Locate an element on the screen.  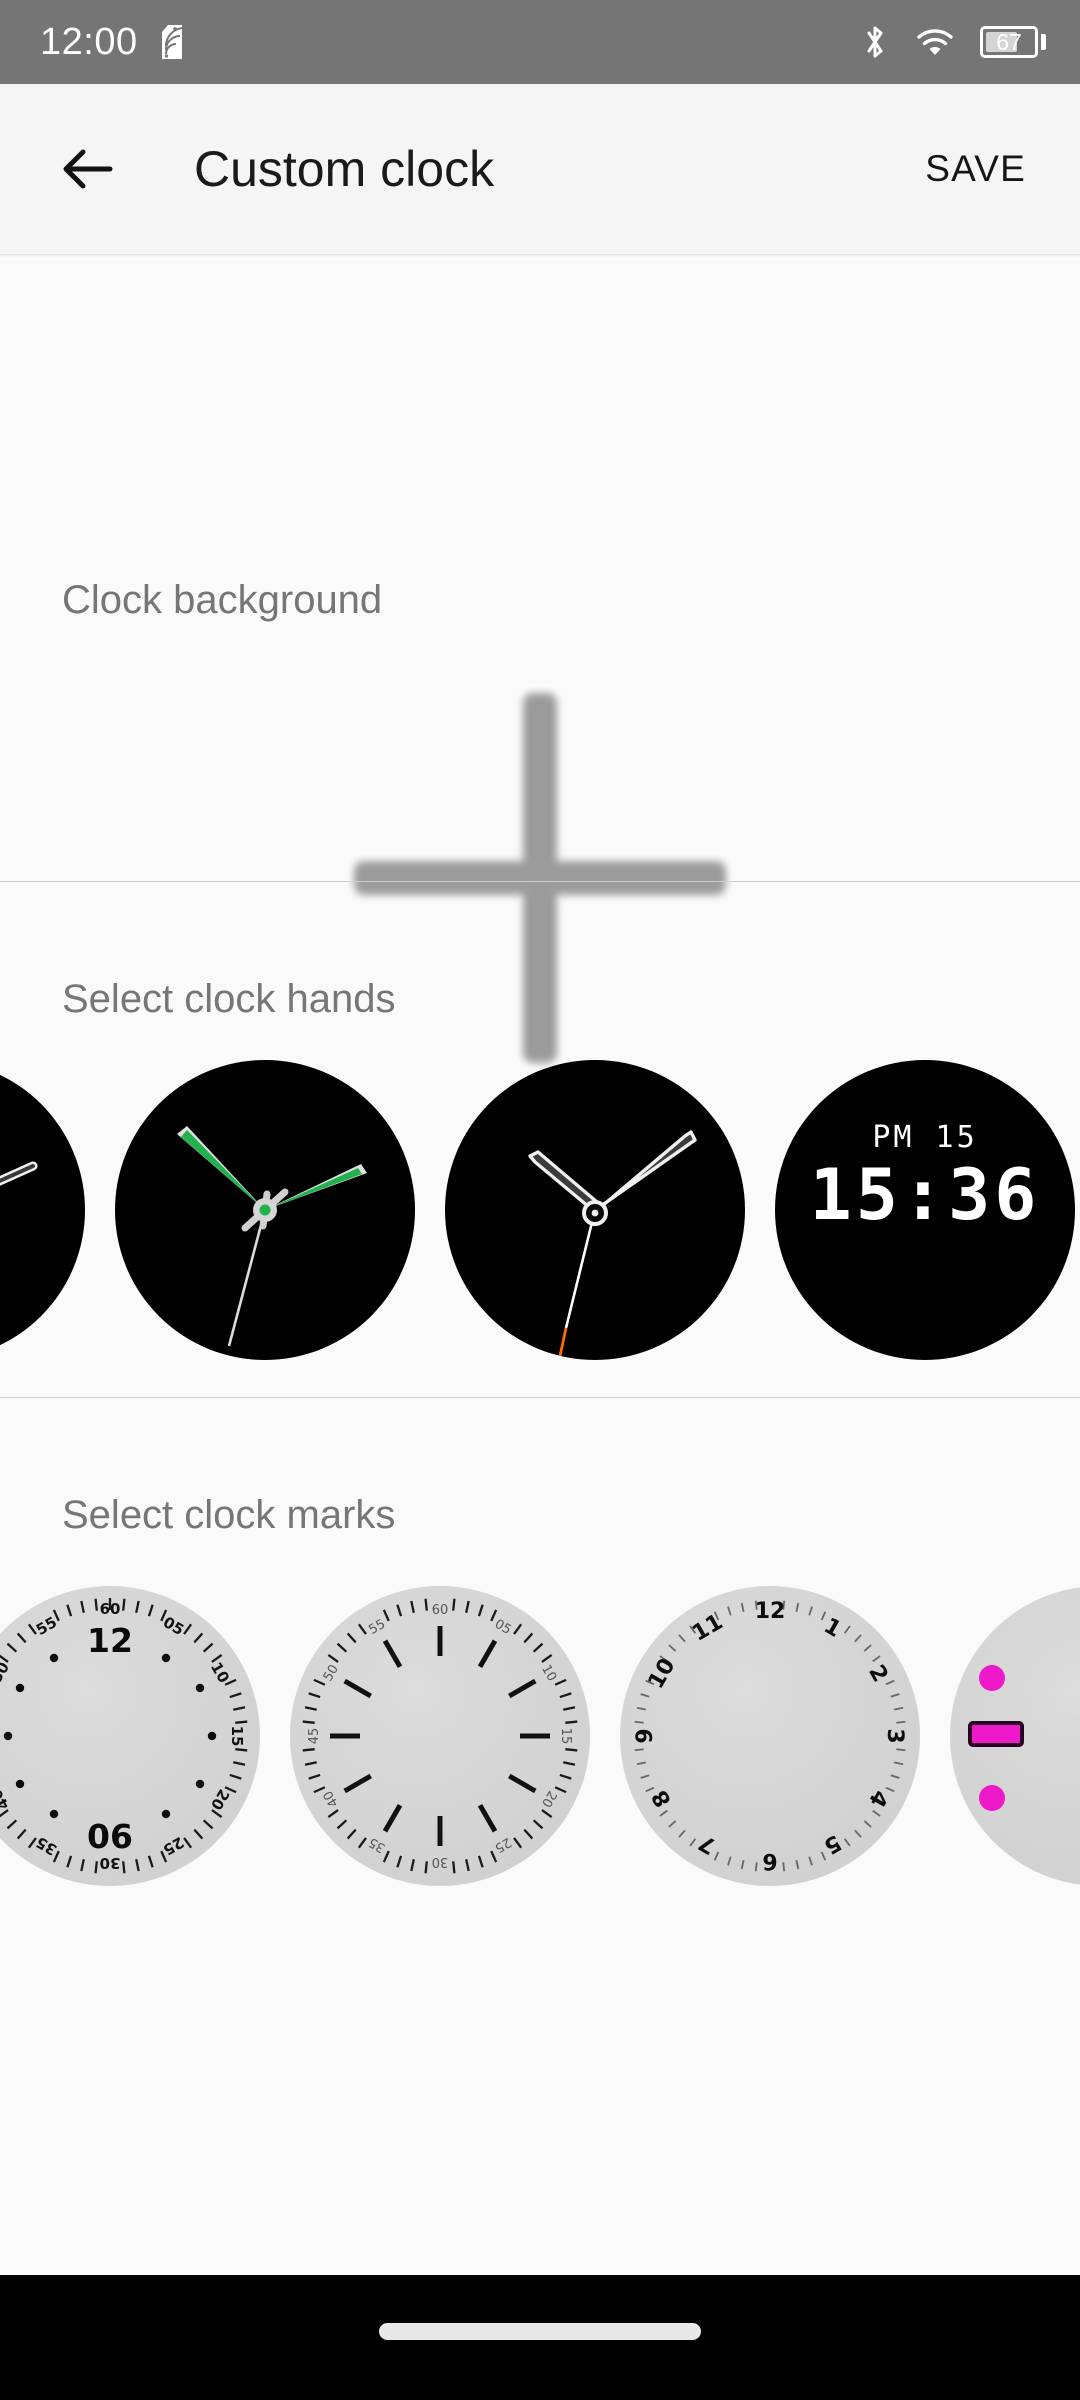
clock-marks-option-minute-numerals: 60 05 10 15 20 25 30 35 40 45 50 55 is located at coordinates (130, 1736).